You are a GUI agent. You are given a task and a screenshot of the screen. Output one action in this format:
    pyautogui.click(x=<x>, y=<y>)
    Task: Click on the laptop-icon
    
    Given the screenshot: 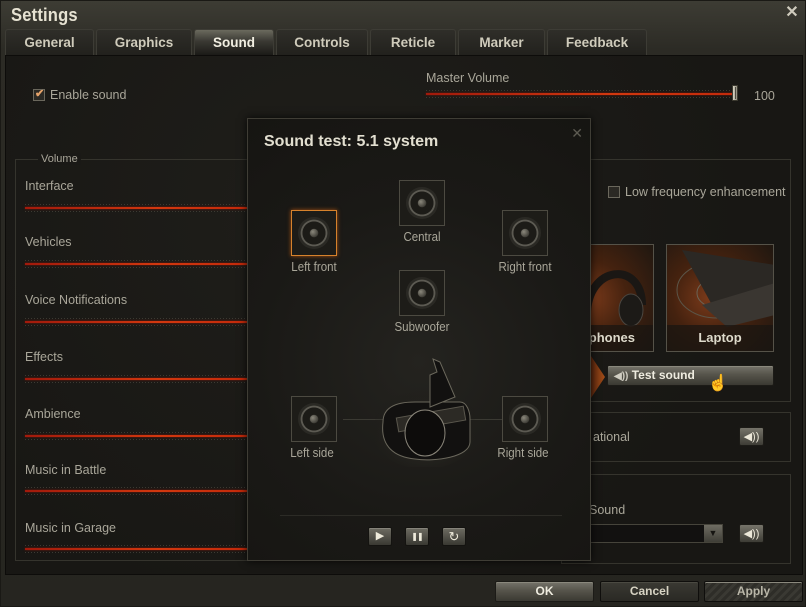 What is the action you would take?
    pyautogui.click(x=724, y=288)
    